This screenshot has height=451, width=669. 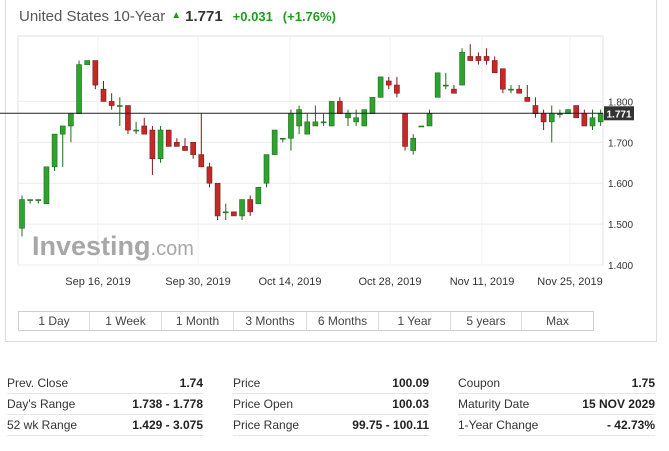 What do you see at coordinates (270, 321) in the screenshot?
I see `range-button-3-months: 3 Months` at bounding box center [270, 321].